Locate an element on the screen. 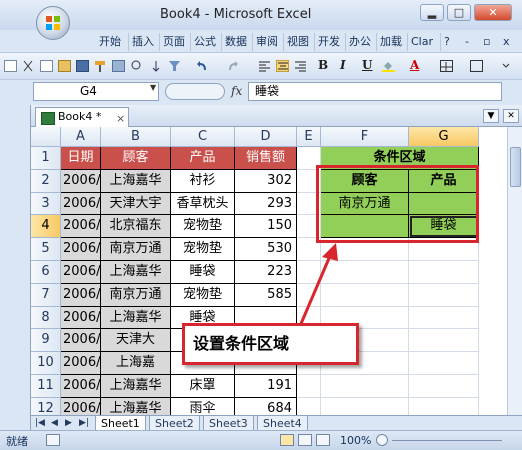 Image resolution: width=522 pixels, height=450 pixels. formula-controls is located at coordinates (195, 91).